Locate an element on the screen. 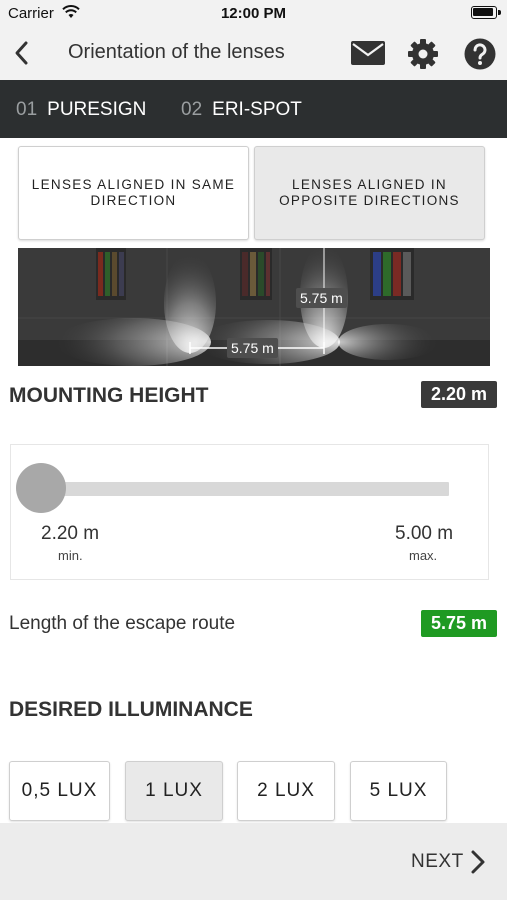 This screenshot has width=507, height=900. help-icon is located at coordinates (480, 54).